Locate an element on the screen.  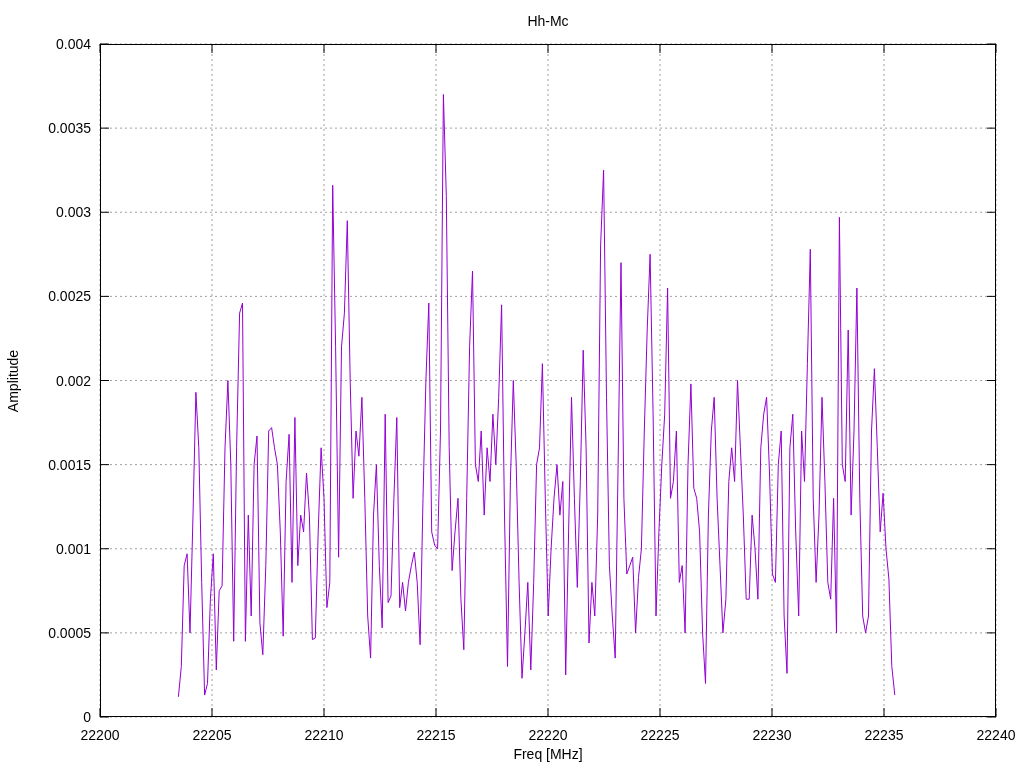
chart-title: Hh-Mc is located at coordinates (548, 21).